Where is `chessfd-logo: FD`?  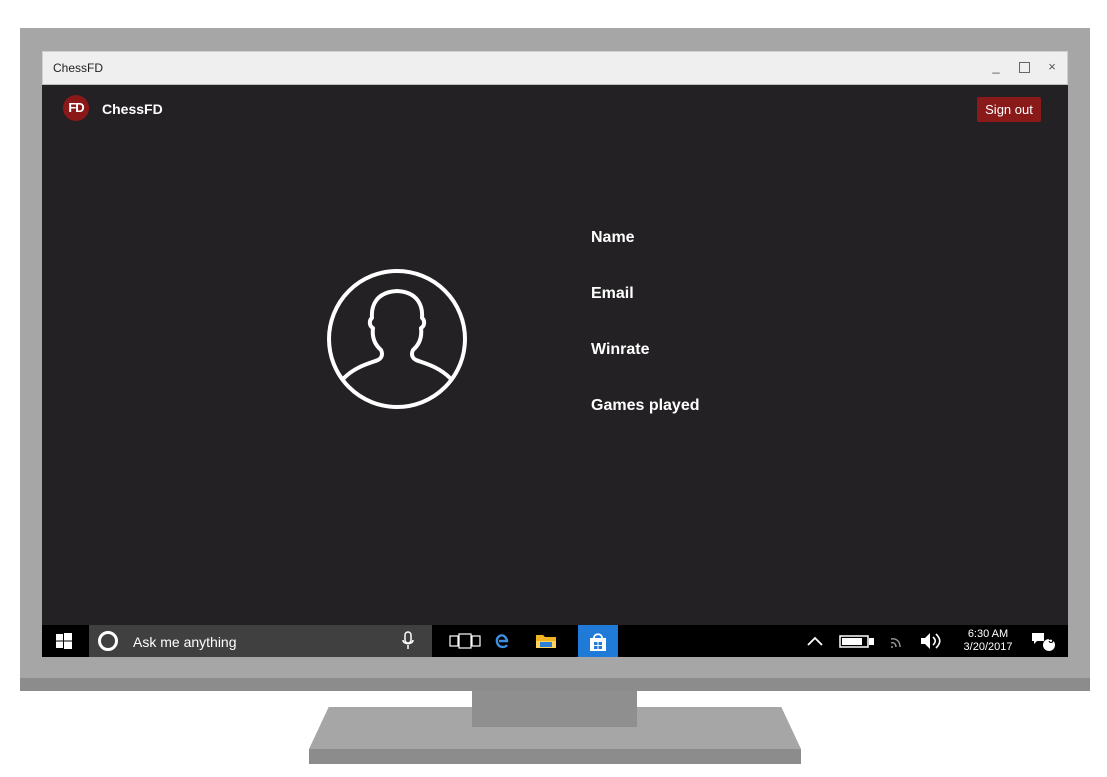 chessfd-logo: FD is located at coordinates (76, 108).